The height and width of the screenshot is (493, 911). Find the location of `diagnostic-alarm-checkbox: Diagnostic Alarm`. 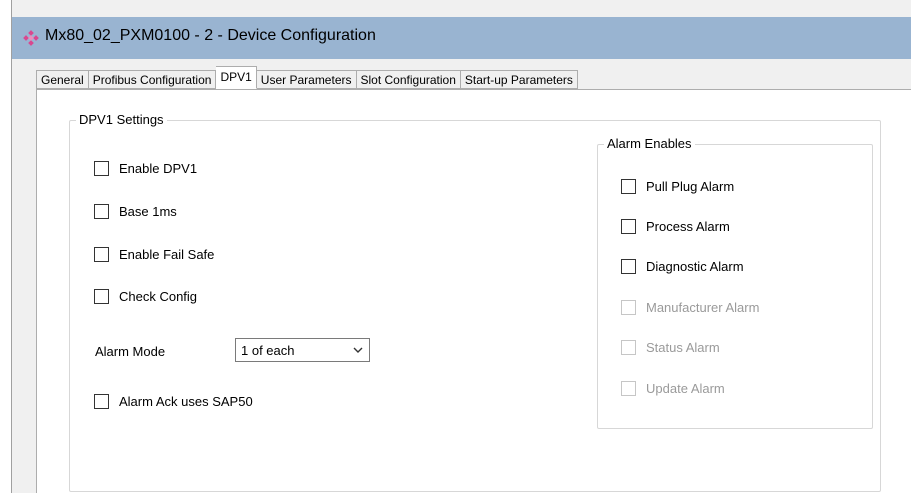

diagnostic-alarm-checkbox: Diagnostic Alarm is located at coordinates (682, 266).